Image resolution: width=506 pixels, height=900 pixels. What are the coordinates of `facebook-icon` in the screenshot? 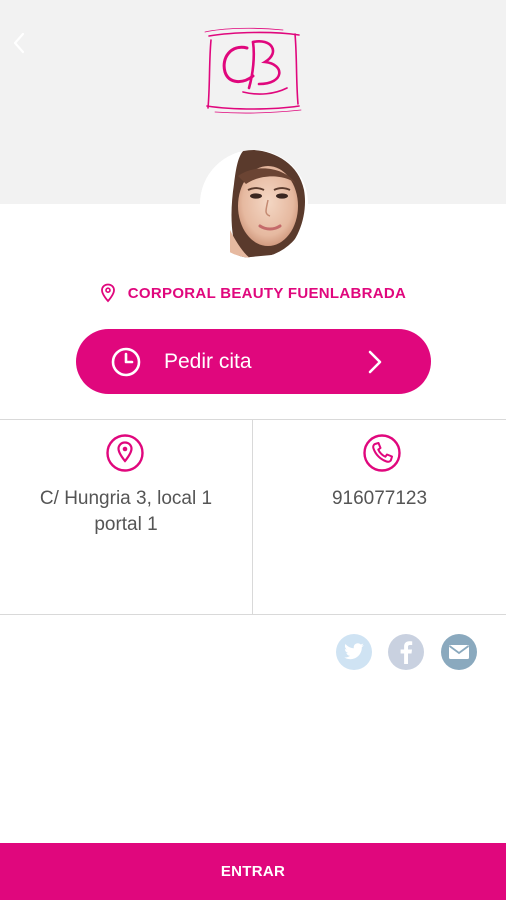 It's located at (406, 652).